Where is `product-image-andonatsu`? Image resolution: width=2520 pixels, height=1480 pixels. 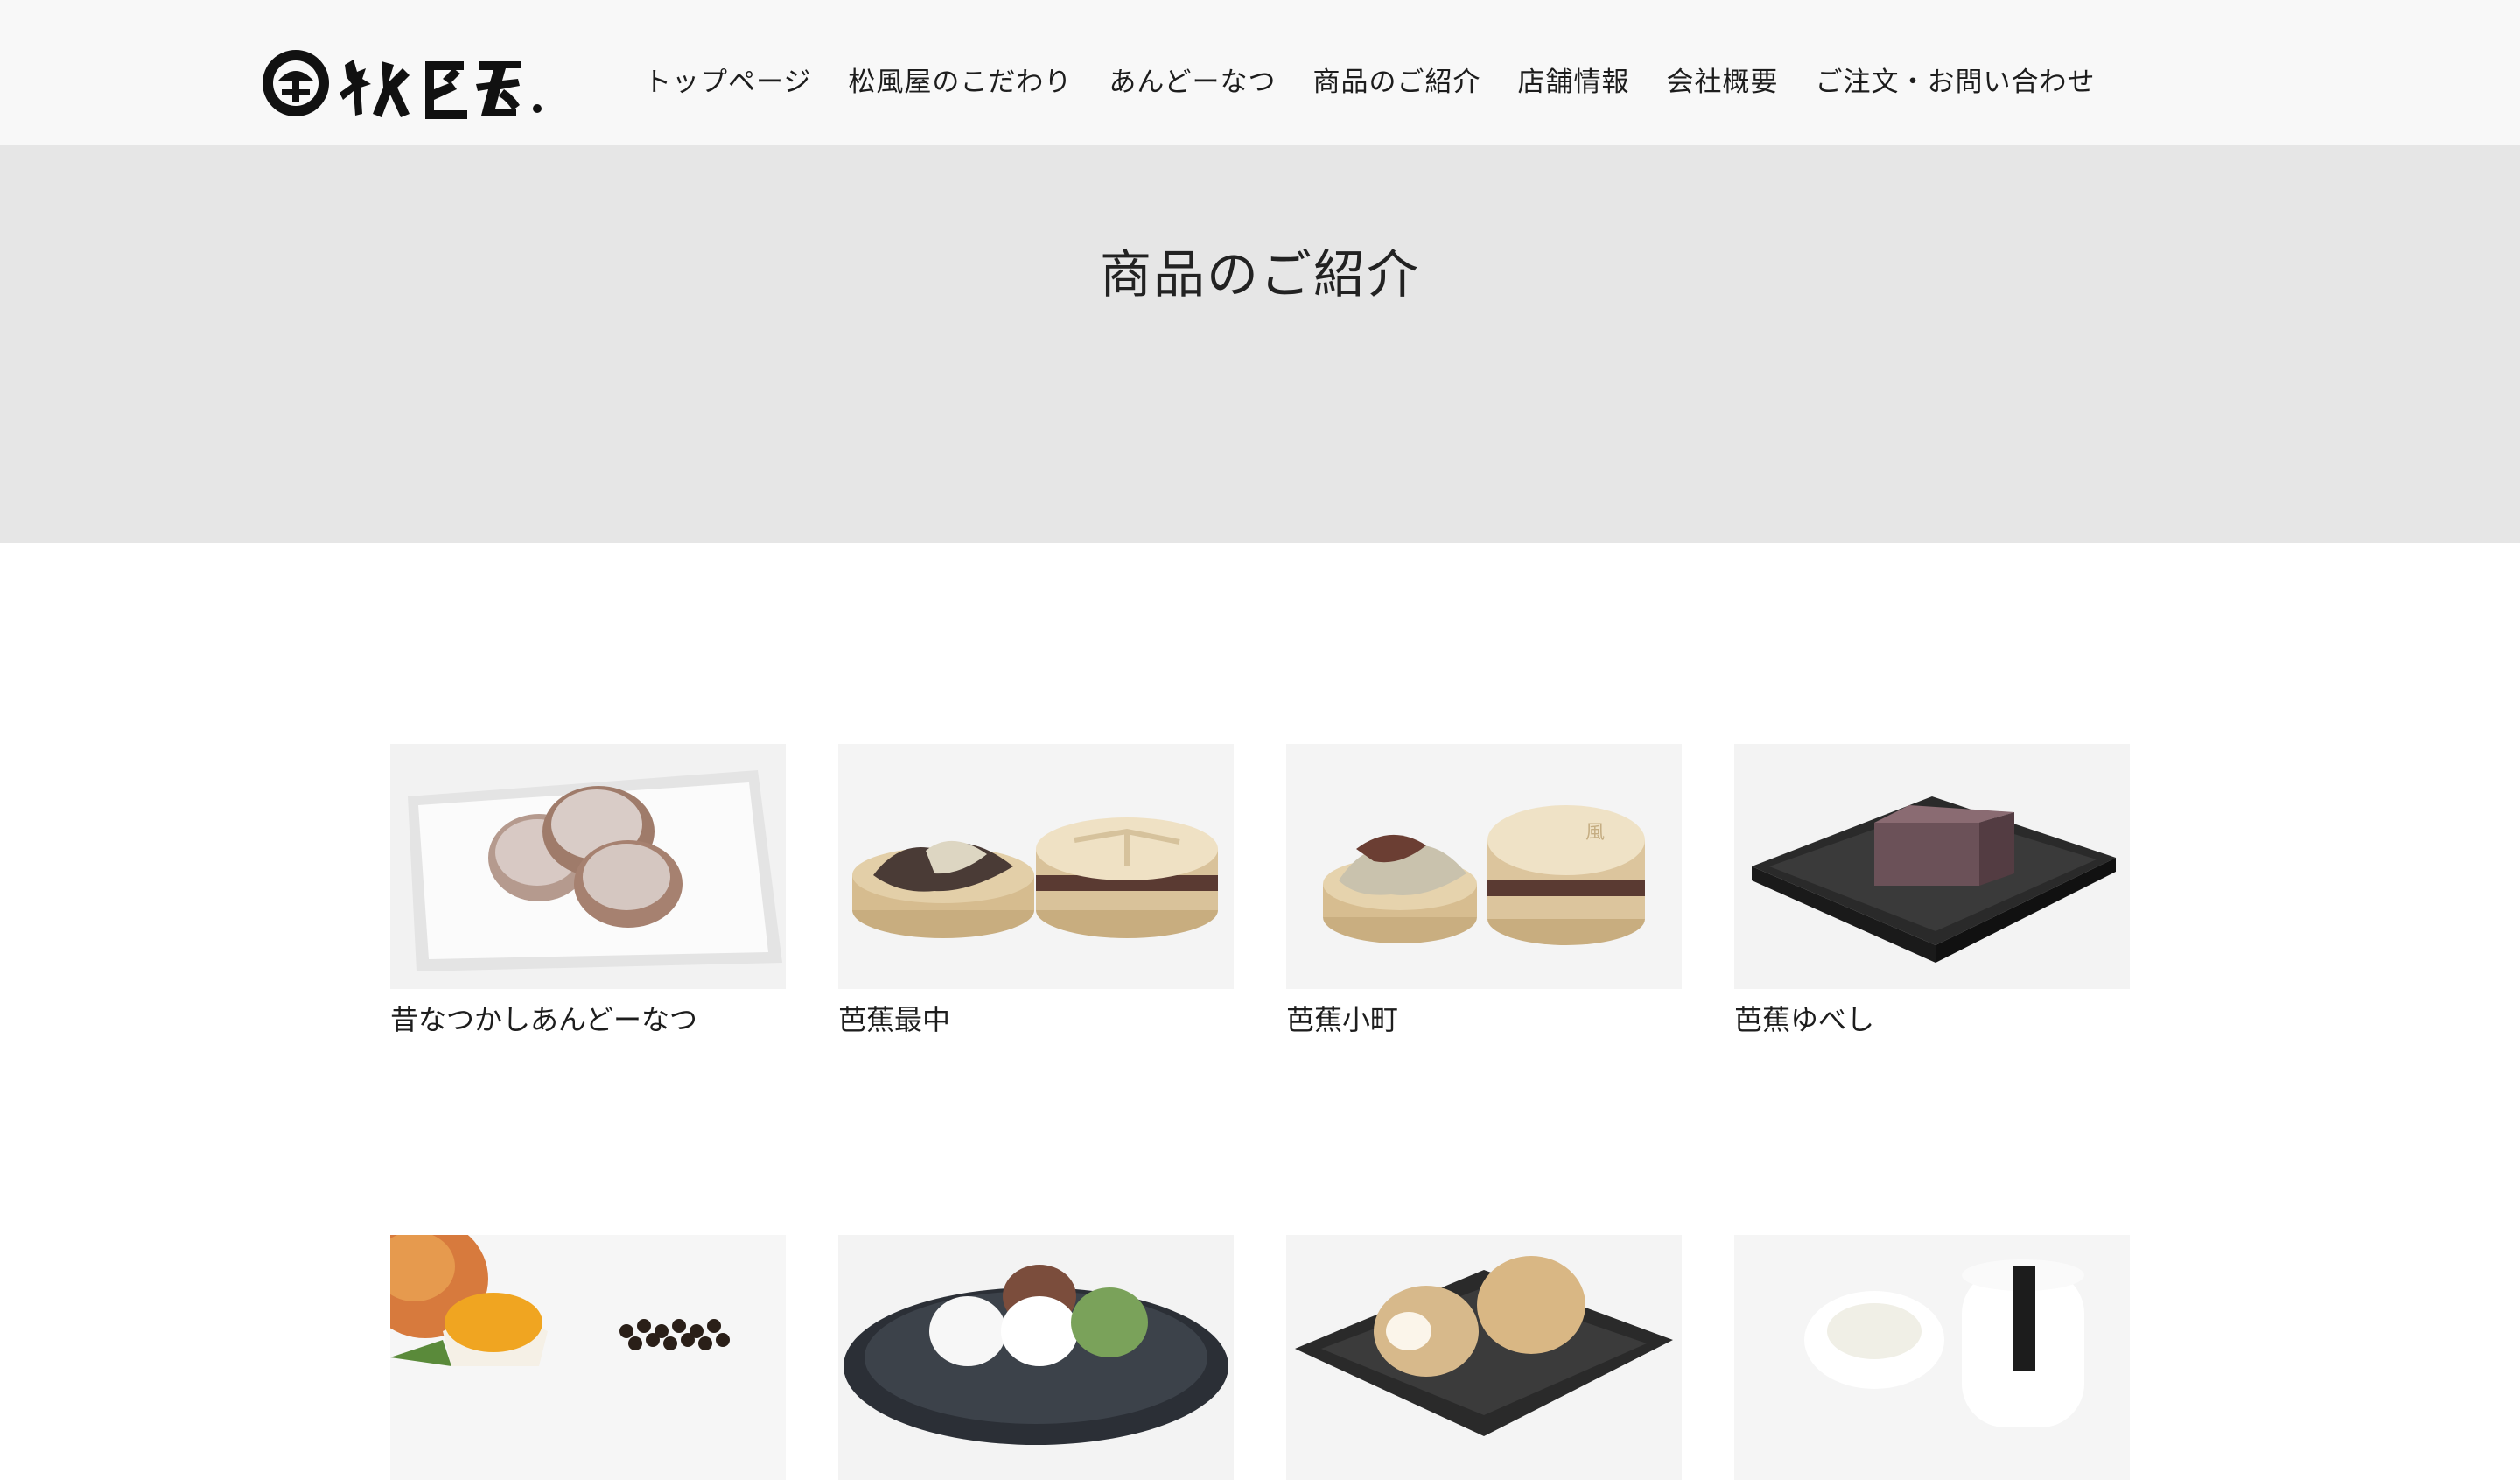
product-image-andonatsu is located at coordinates (588, 866).